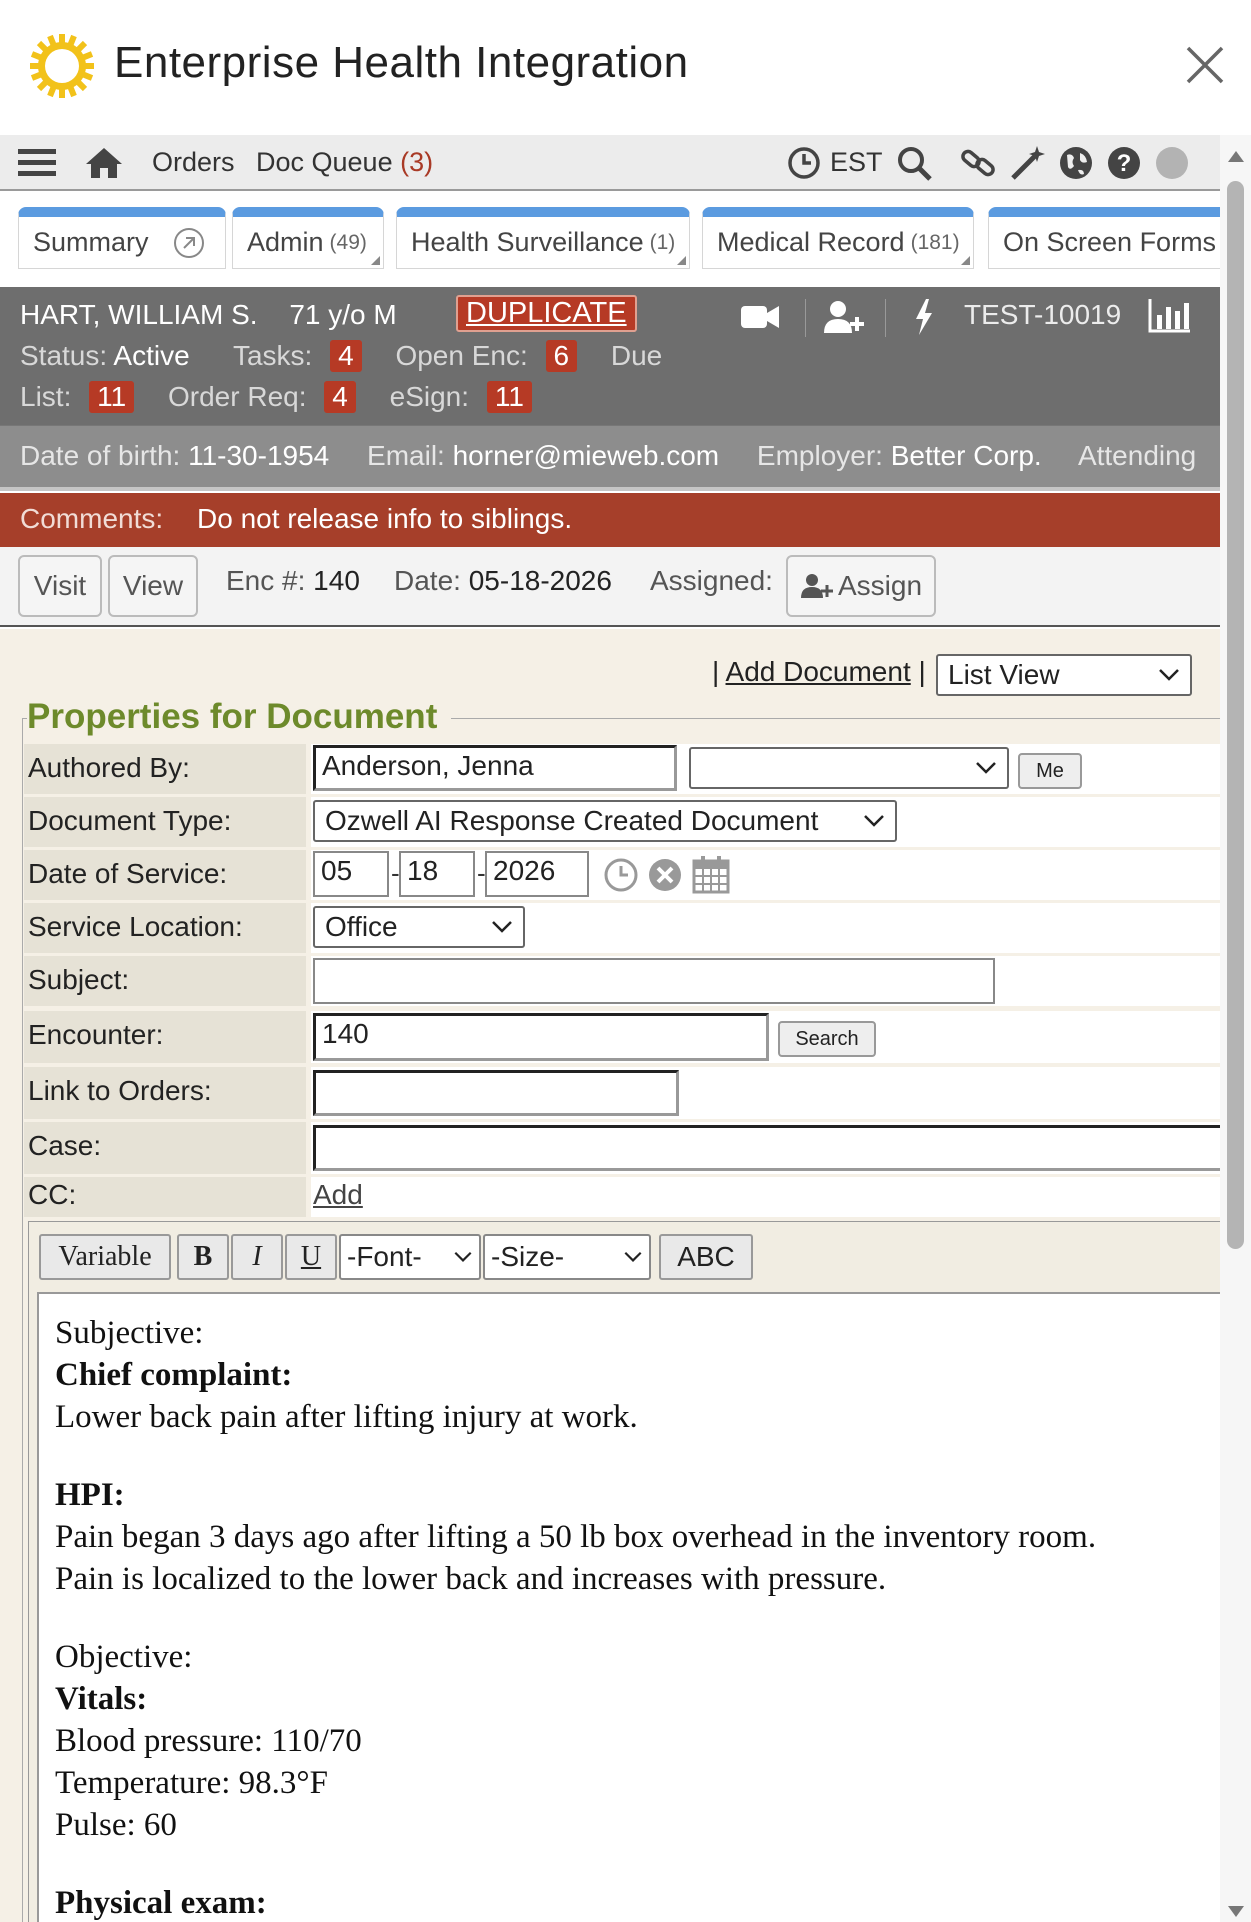  What do you see at coordinates (760, 317) in the screenshot?
I see `video-icon` at bounding box center [760, 317].